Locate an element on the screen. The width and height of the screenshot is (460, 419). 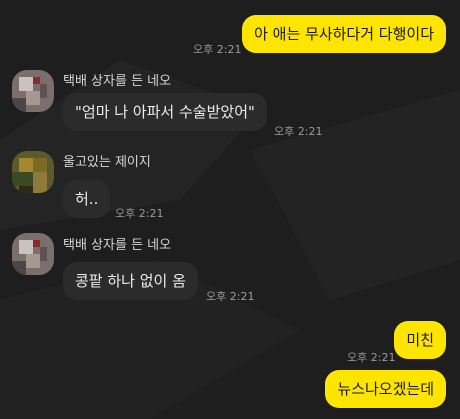
other-message-bubble: 콩팥 하나 없이 옴 is located at coordinates (130, 281).